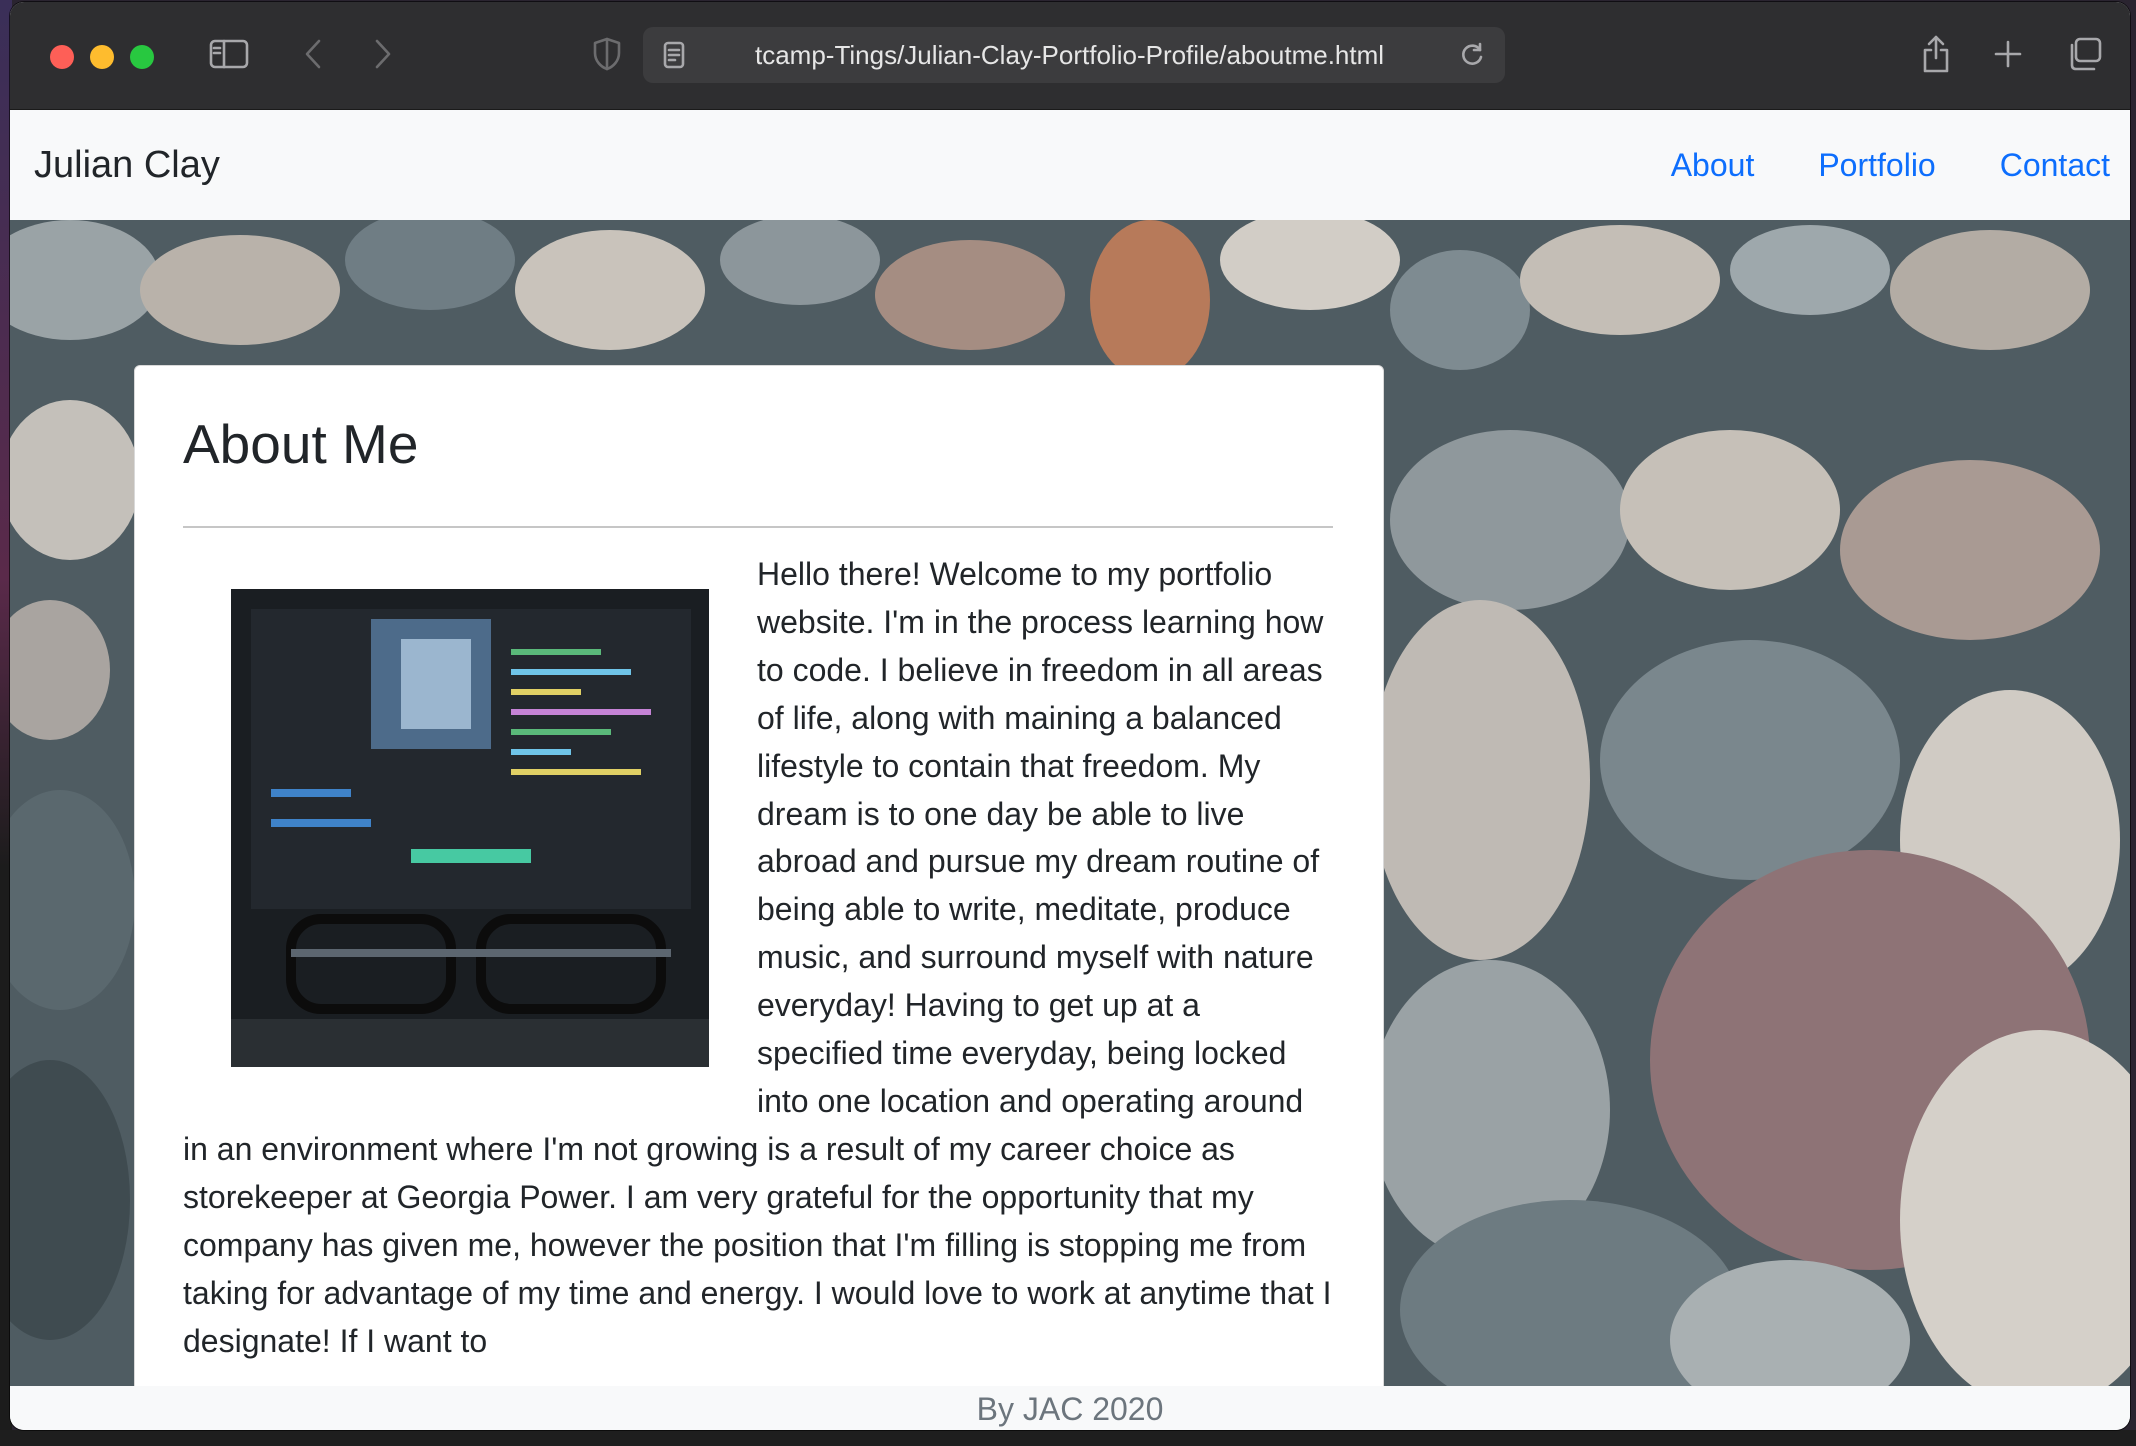 This screenshot has width=2136, height=1446. I want to click on shield-icon, so click(607, 54).